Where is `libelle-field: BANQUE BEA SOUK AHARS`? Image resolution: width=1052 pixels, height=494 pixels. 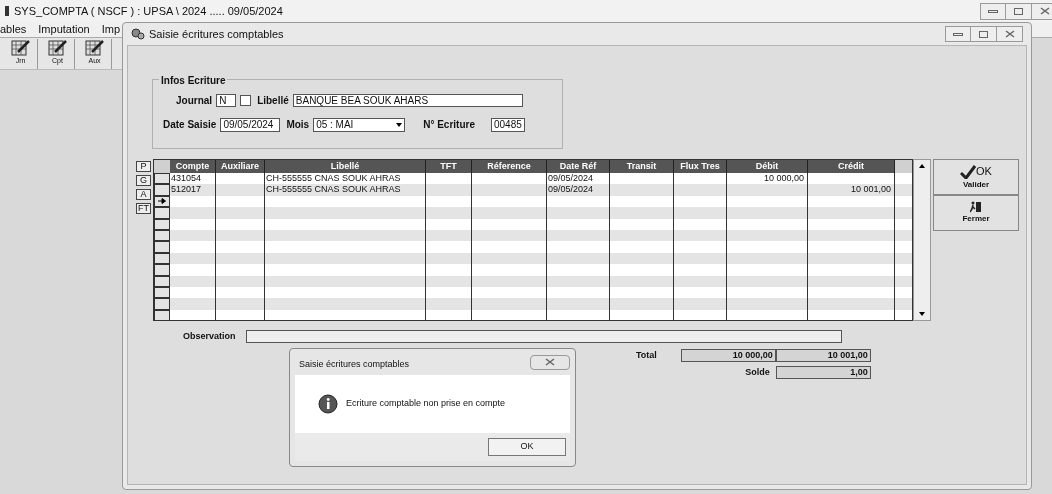
libelle-field: BANQUE BEA SOUK AHARS is located at coordinates (407, 100).